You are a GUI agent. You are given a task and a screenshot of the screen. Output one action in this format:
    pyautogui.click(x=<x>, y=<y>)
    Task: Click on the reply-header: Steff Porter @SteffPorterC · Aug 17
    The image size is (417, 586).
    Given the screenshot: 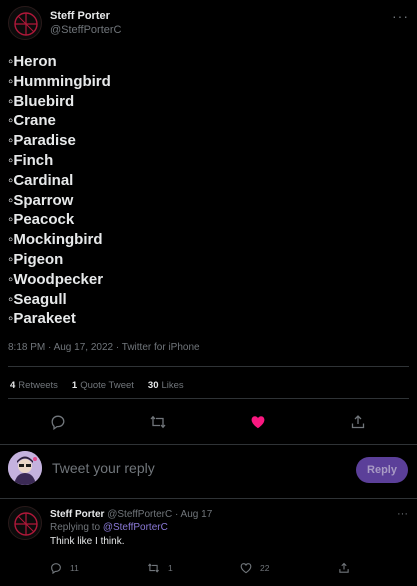 What is the action you would take?
    pyautogui.click(x=225, y=514)
    